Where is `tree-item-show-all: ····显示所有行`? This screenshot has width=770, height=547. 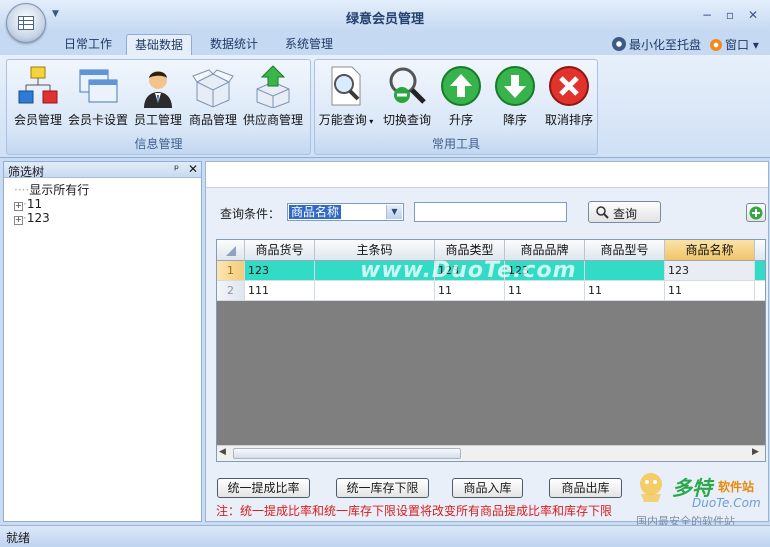 tree-item-show-all: ····显示所有行 is located at coordinates (51, 189).